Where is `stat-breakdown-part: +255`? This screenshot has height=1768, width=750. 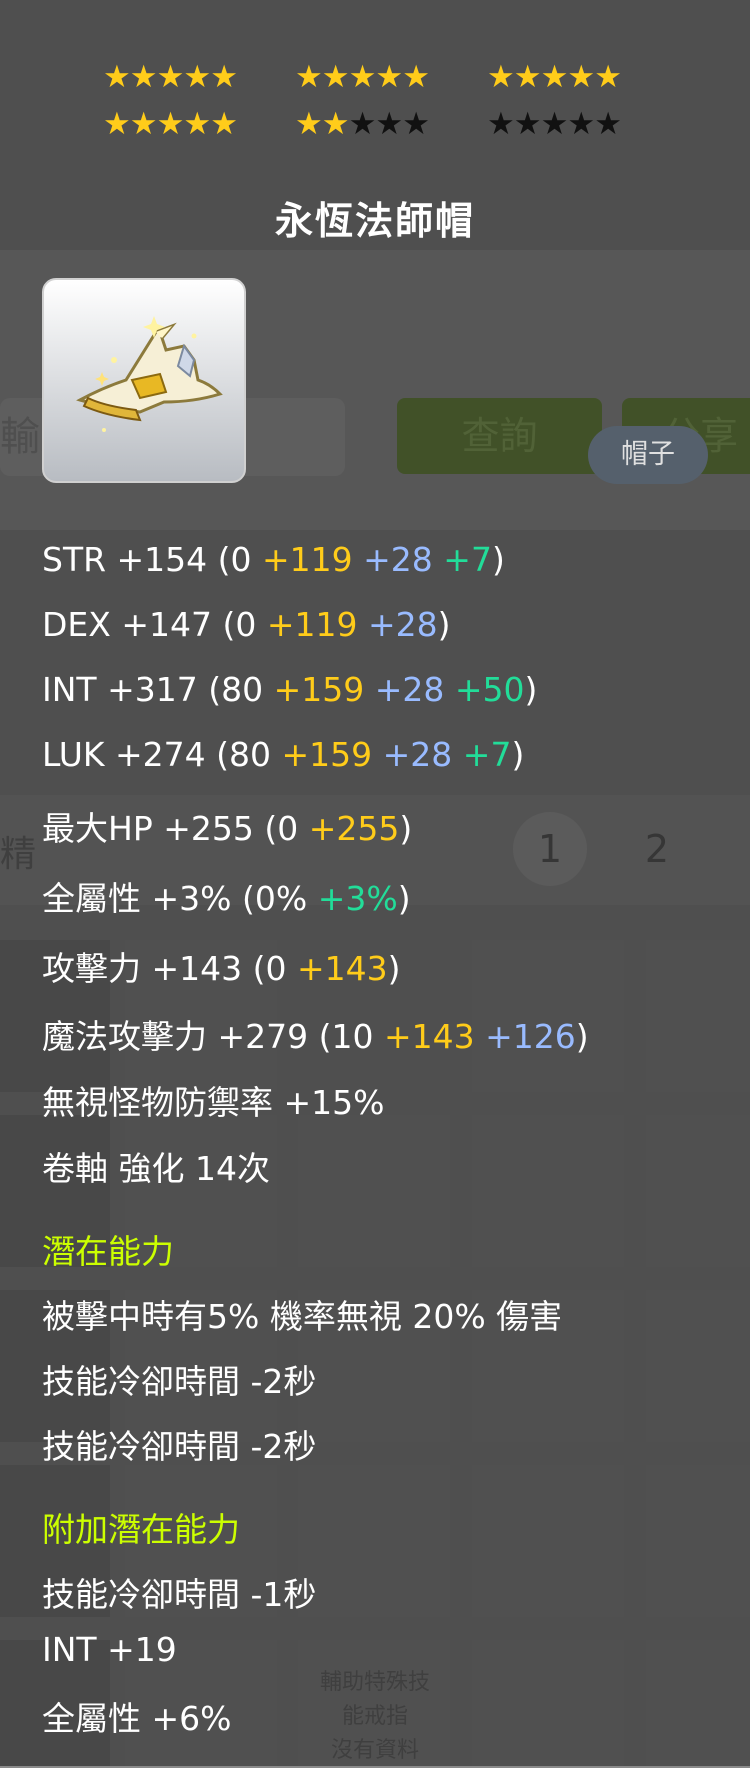 stat-breakdown-part: +255 is located at coordinates (354, 828).